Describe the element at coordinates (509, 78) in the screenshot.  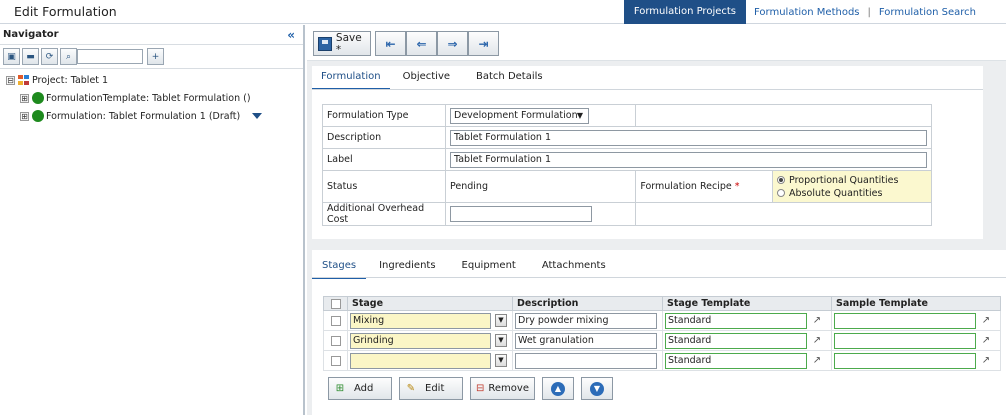
I see `tab-batch-details: Batch Details` at that location.